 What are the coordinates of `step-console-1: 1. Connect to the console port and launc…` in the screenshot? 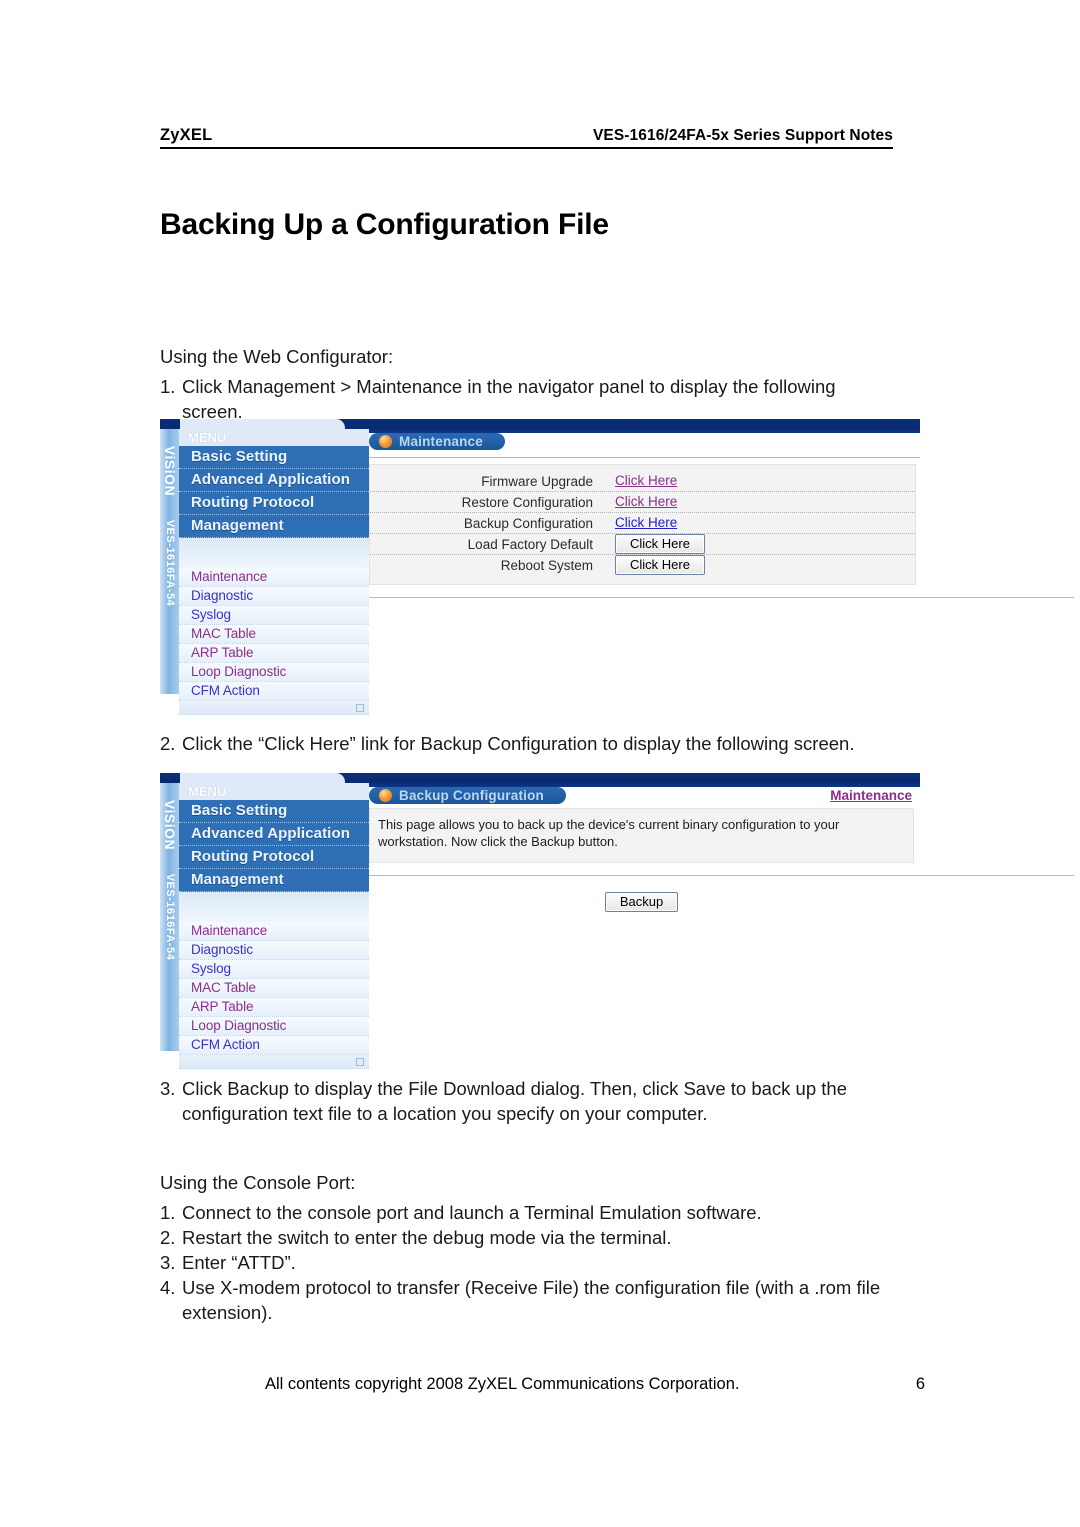 It's located at (540, 1212).